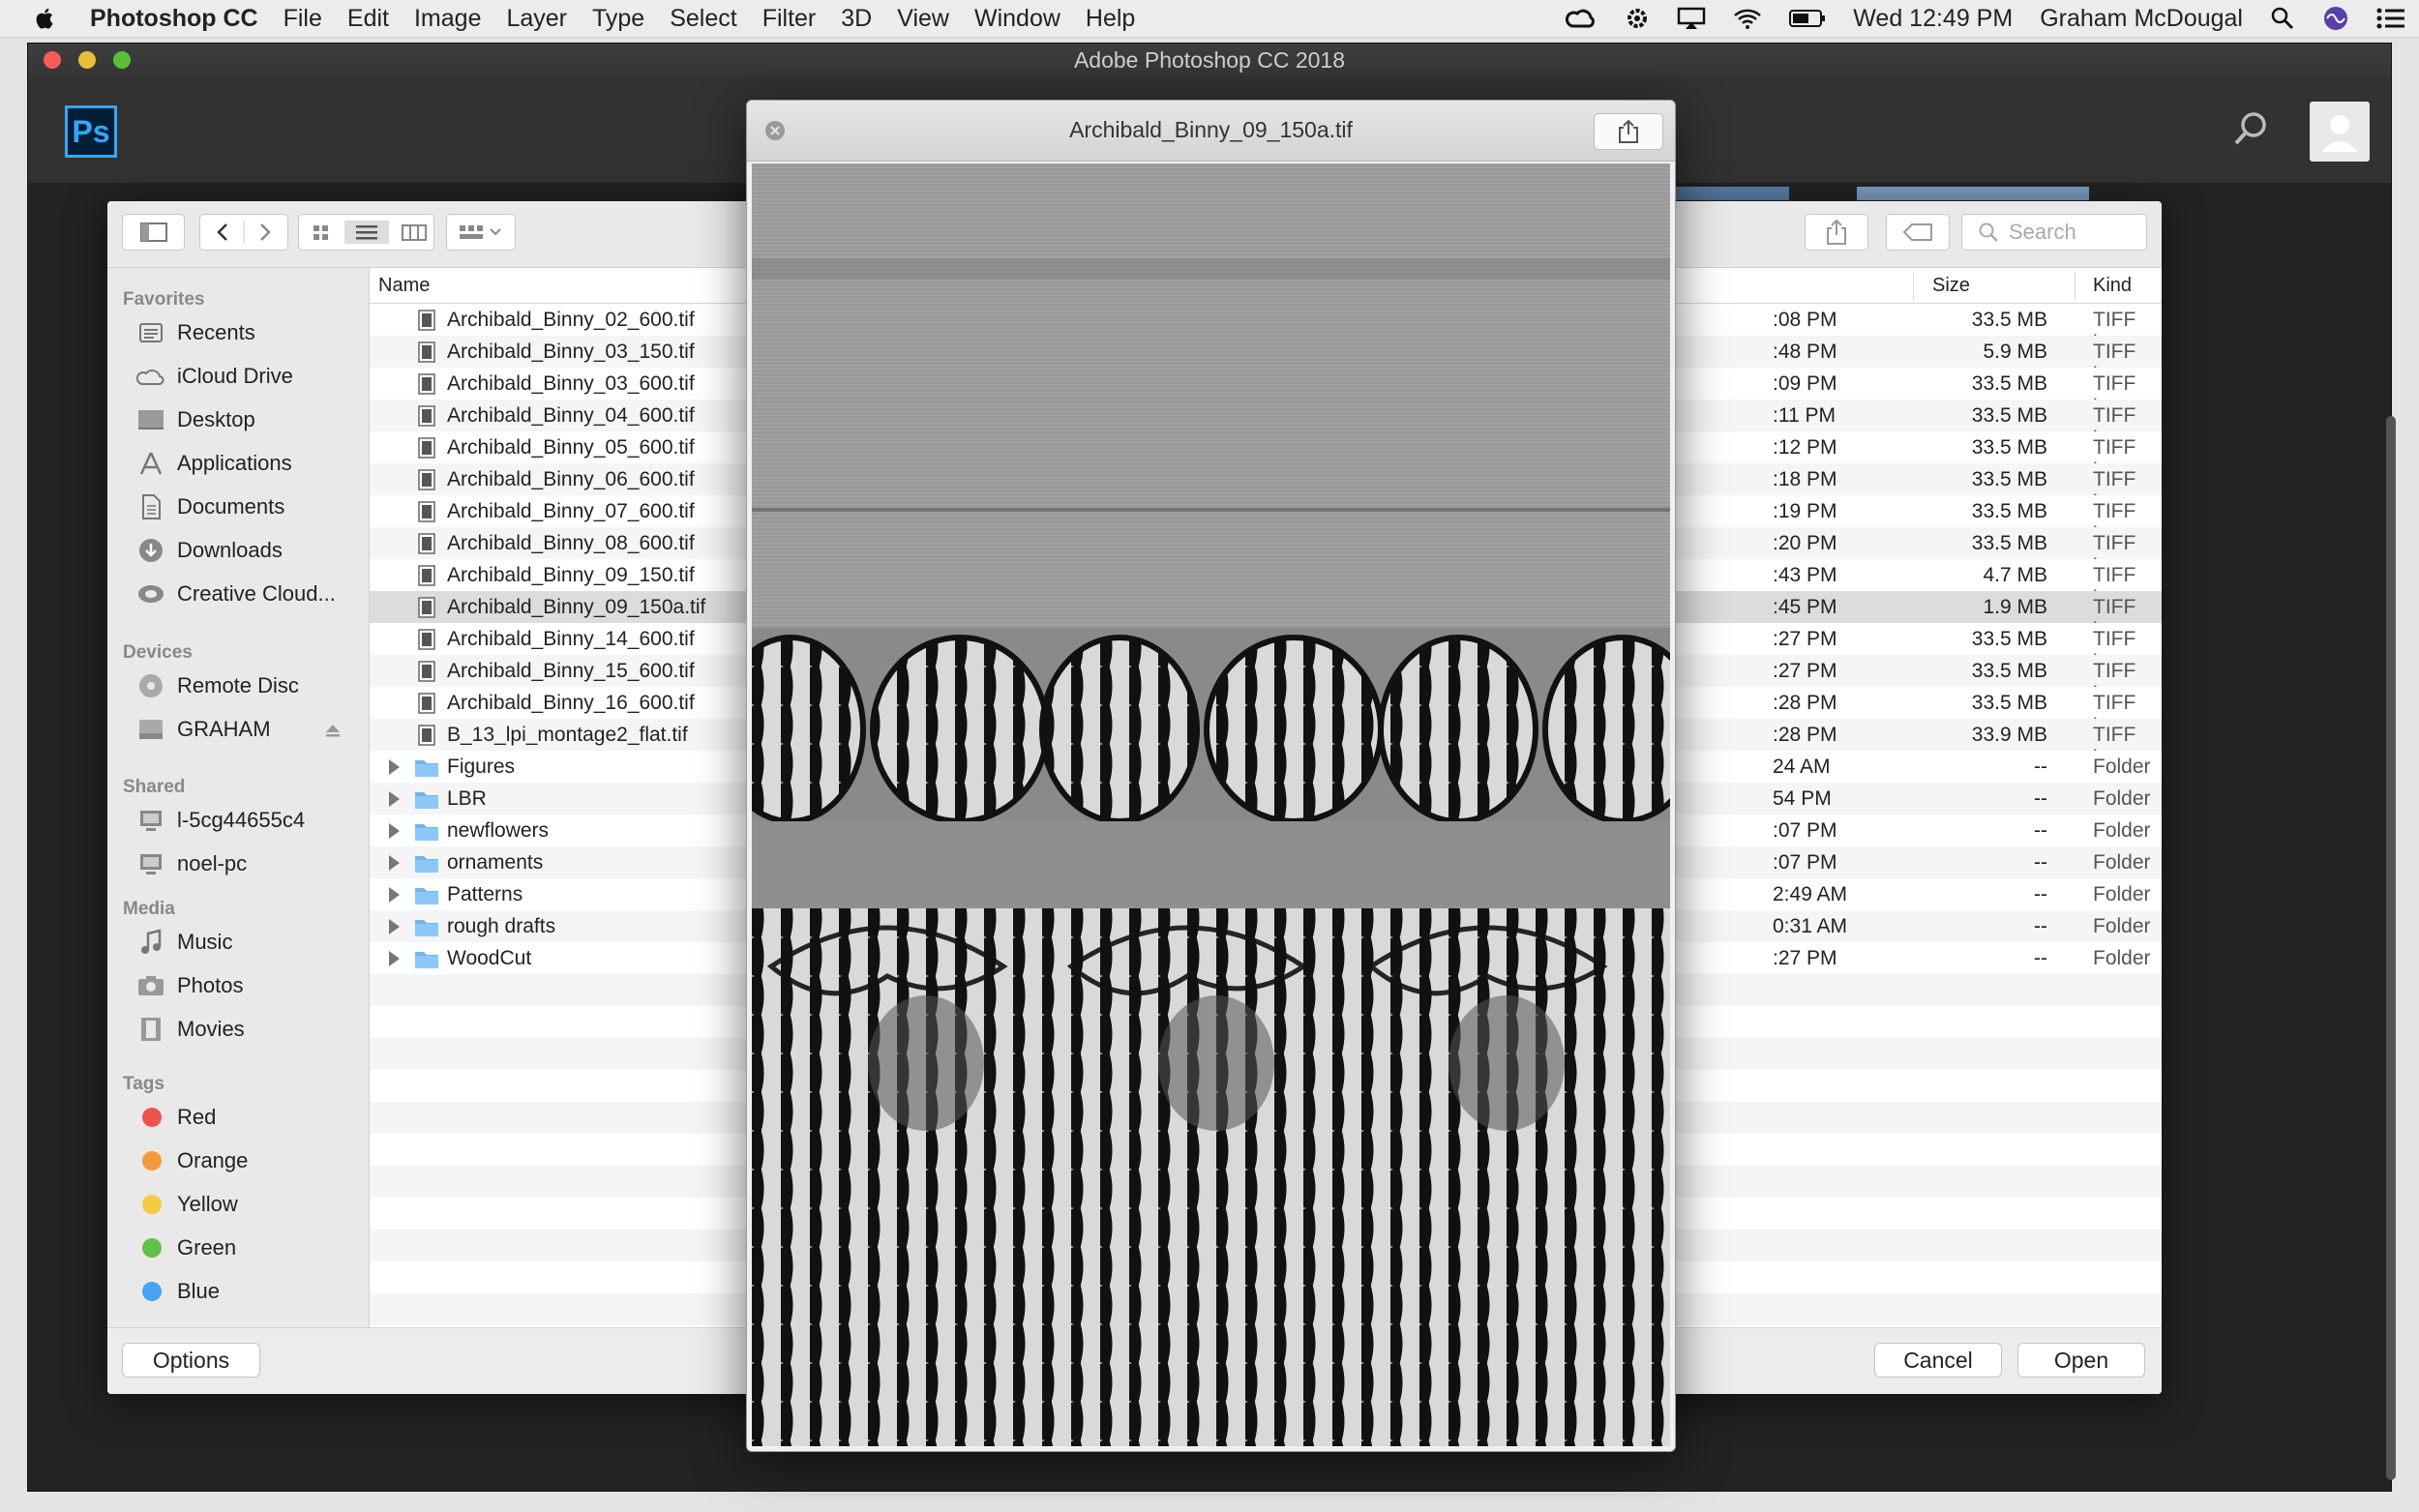 The image size is (2419, 1512). Describe the element at coordinates (2015, 575) in the screenshot. I see `file-size: 4.7 MB` at that location.